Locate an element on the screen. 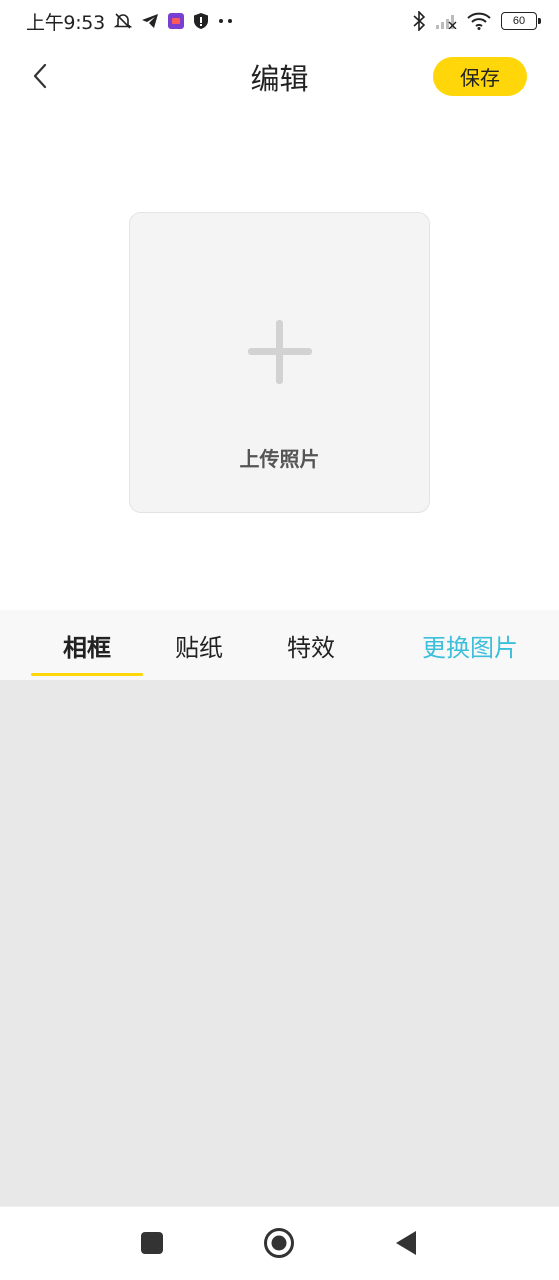  upload-photo-label: 上传照片 is located at coordinates (279, 459).